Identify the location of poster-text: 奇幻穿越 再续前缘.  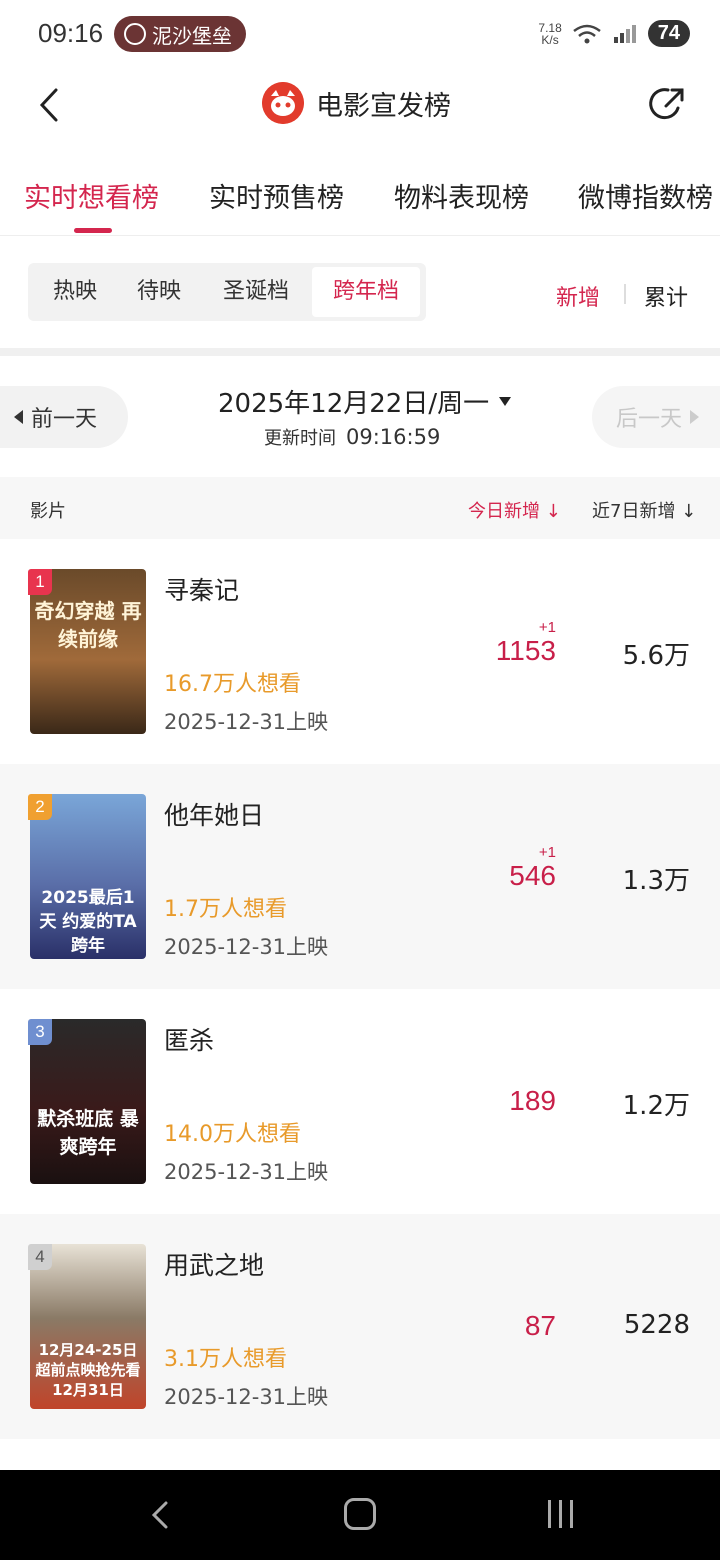
(88, 625).